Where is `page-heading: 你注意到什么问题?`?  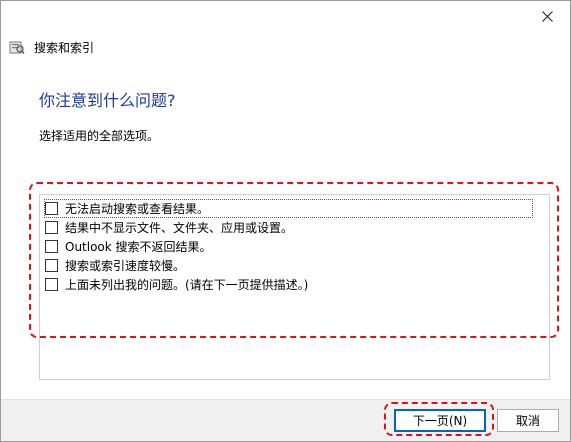 page-heading: 你注意到什么问题? is located at coordinates (107, 100).